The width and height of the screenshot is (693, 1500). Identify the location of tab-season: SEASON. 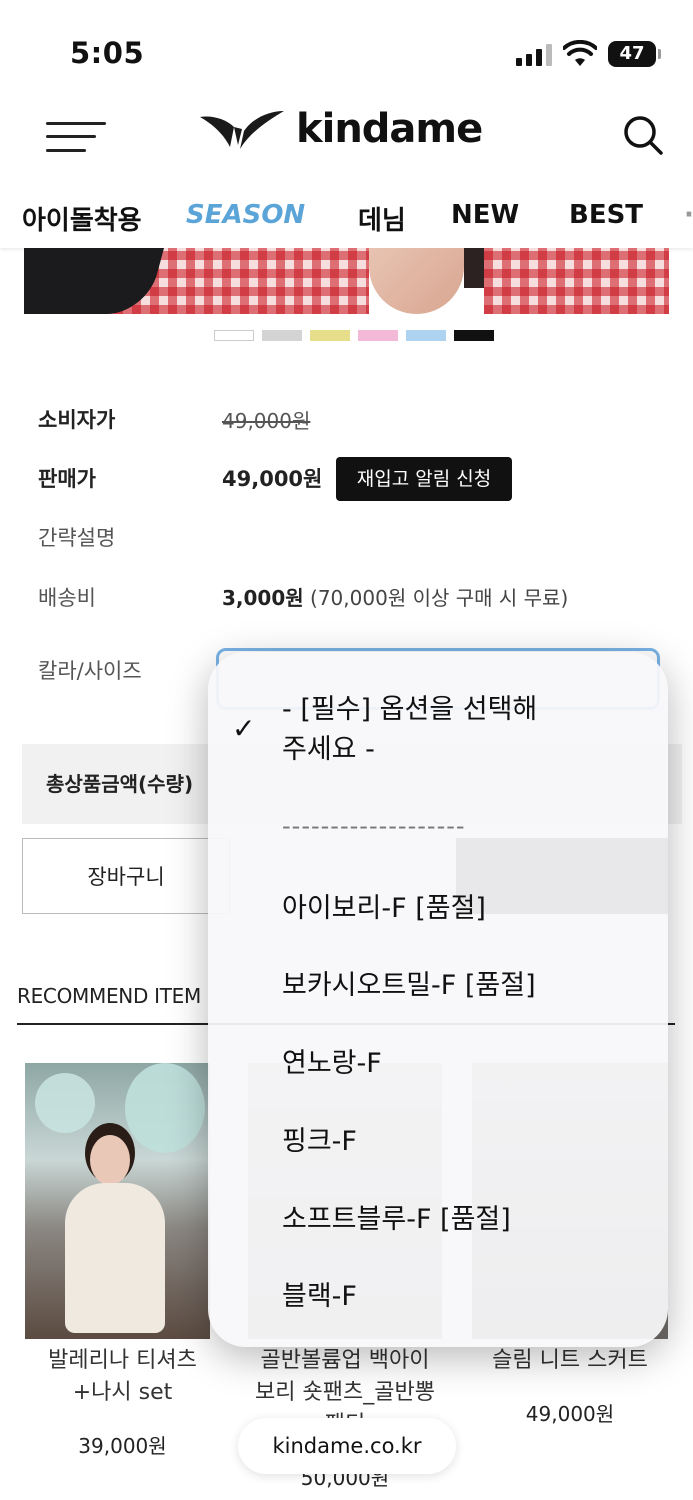
(245, 215).